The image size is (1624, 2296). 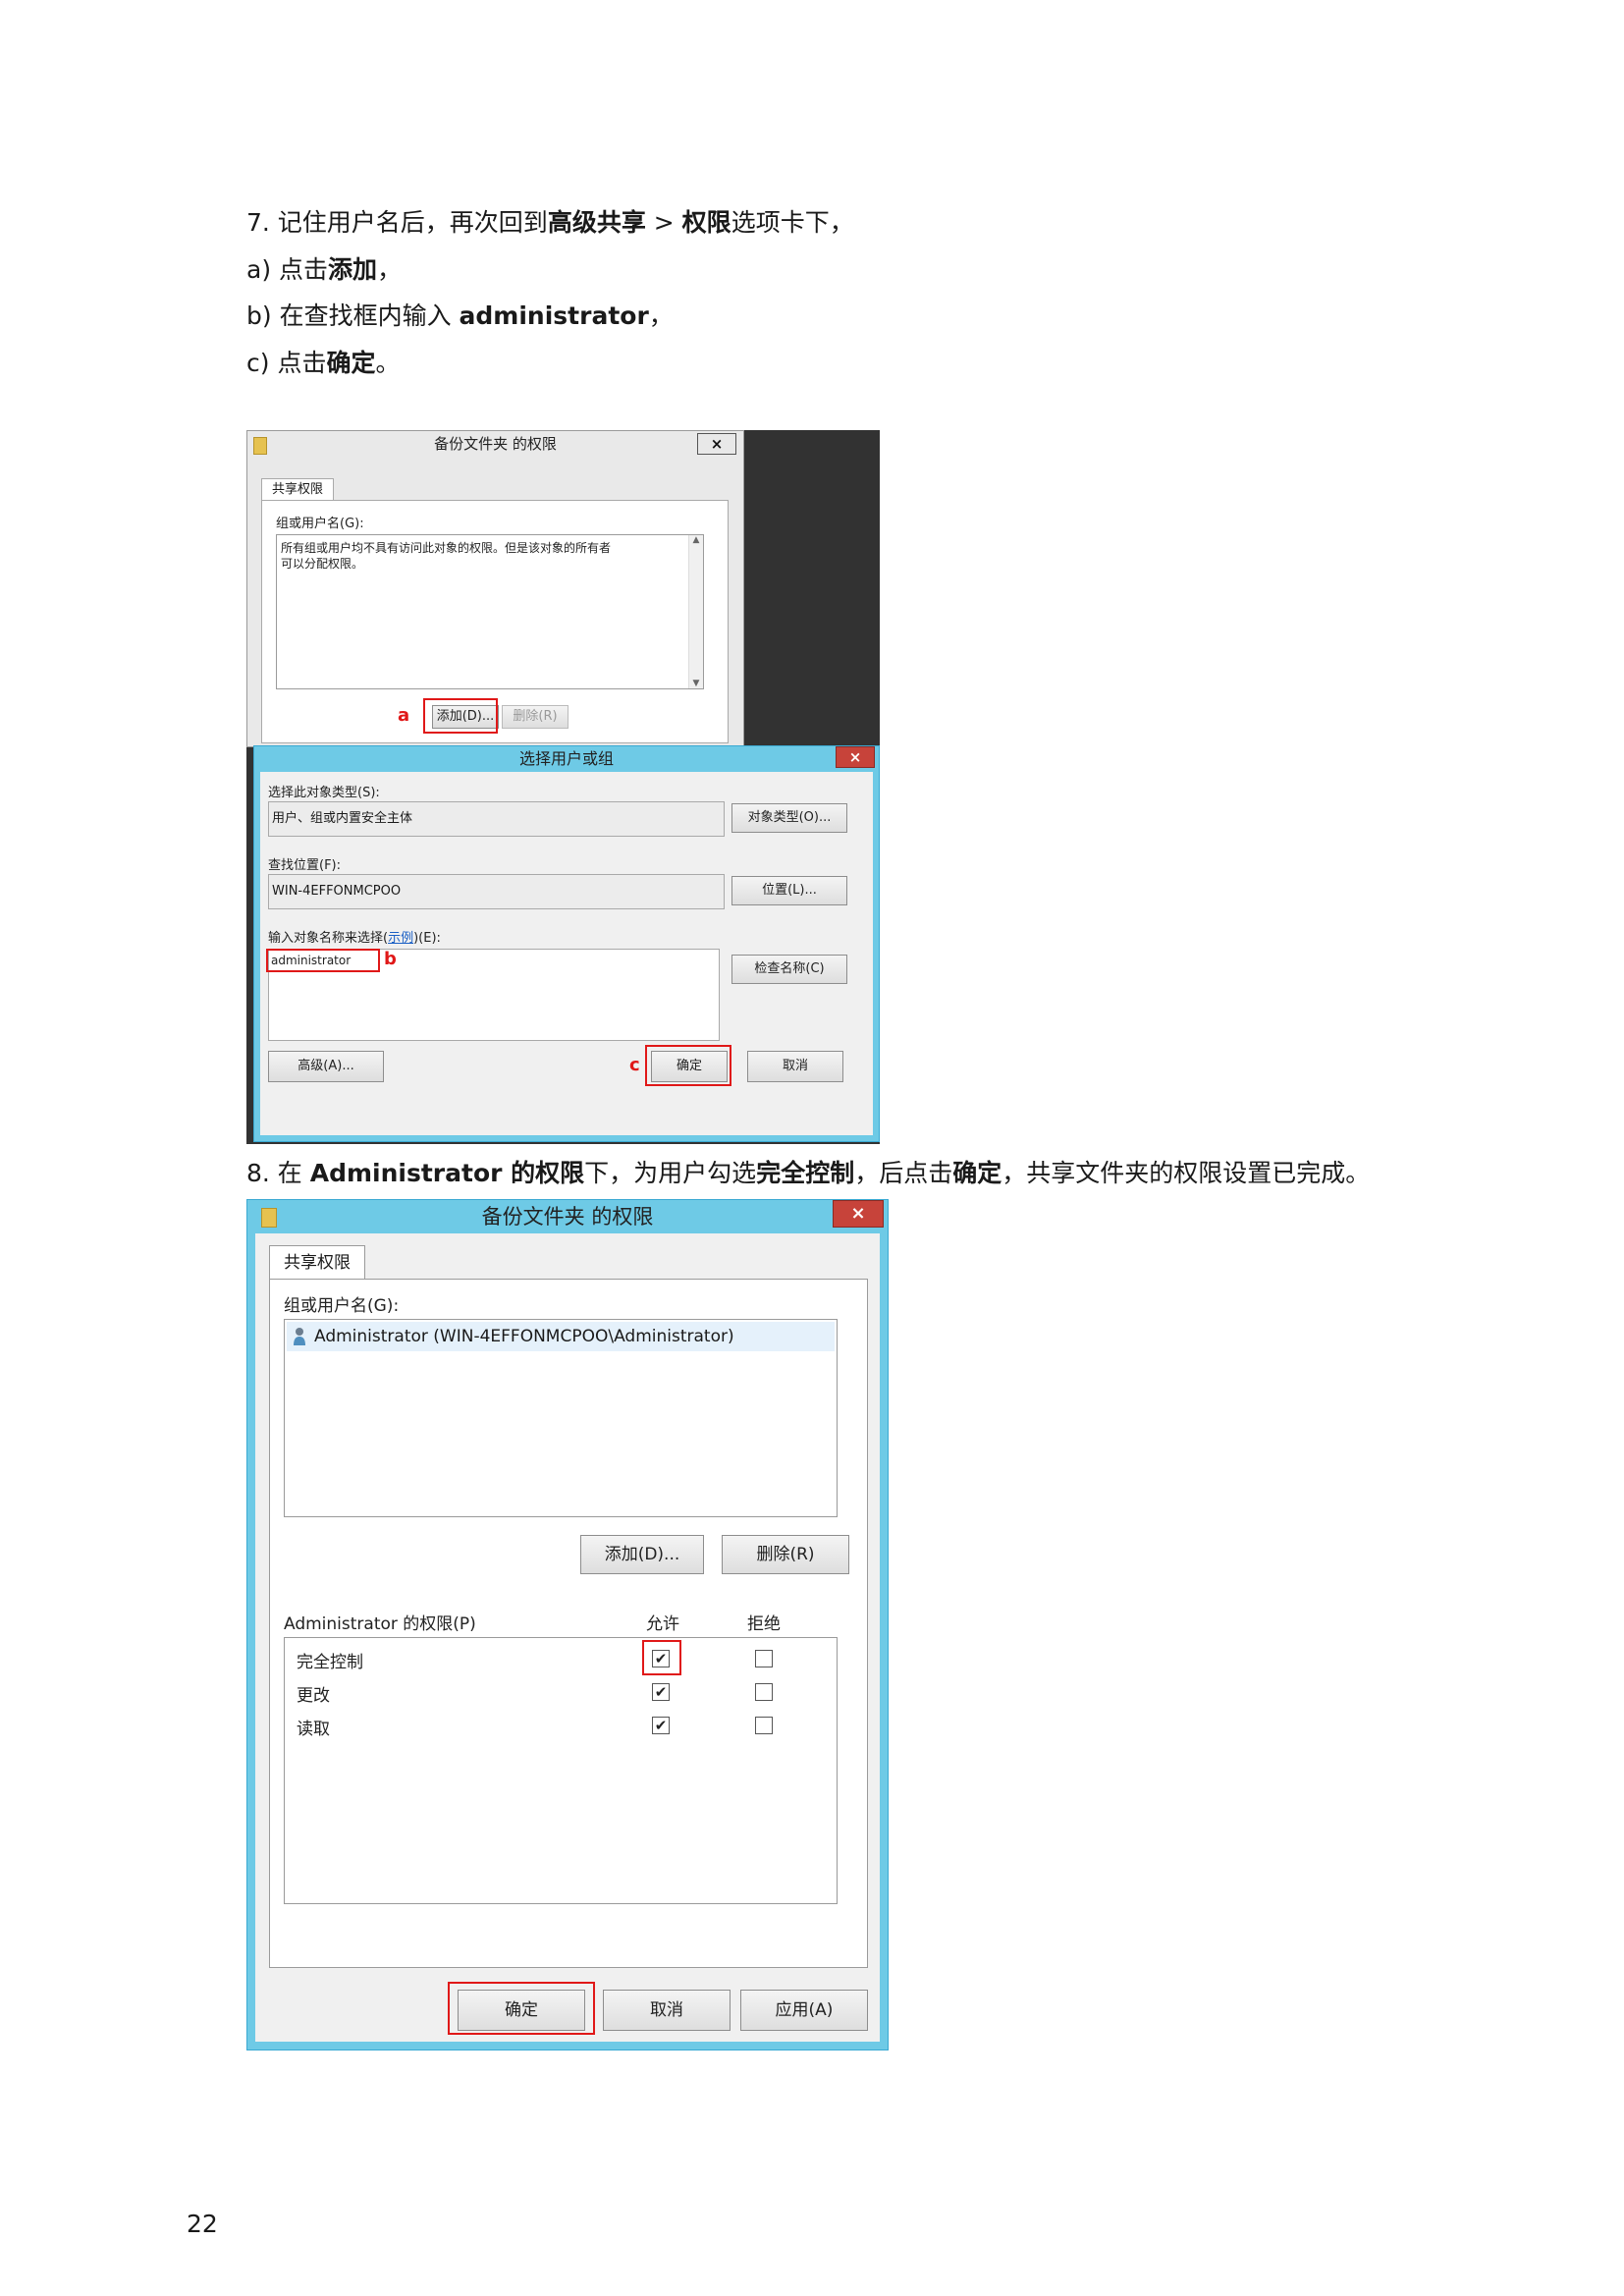 What do you see at coordinates (662, 1624) in the screenshot?
I see `allow-header: 允许` at bounding box center [662, 1624].